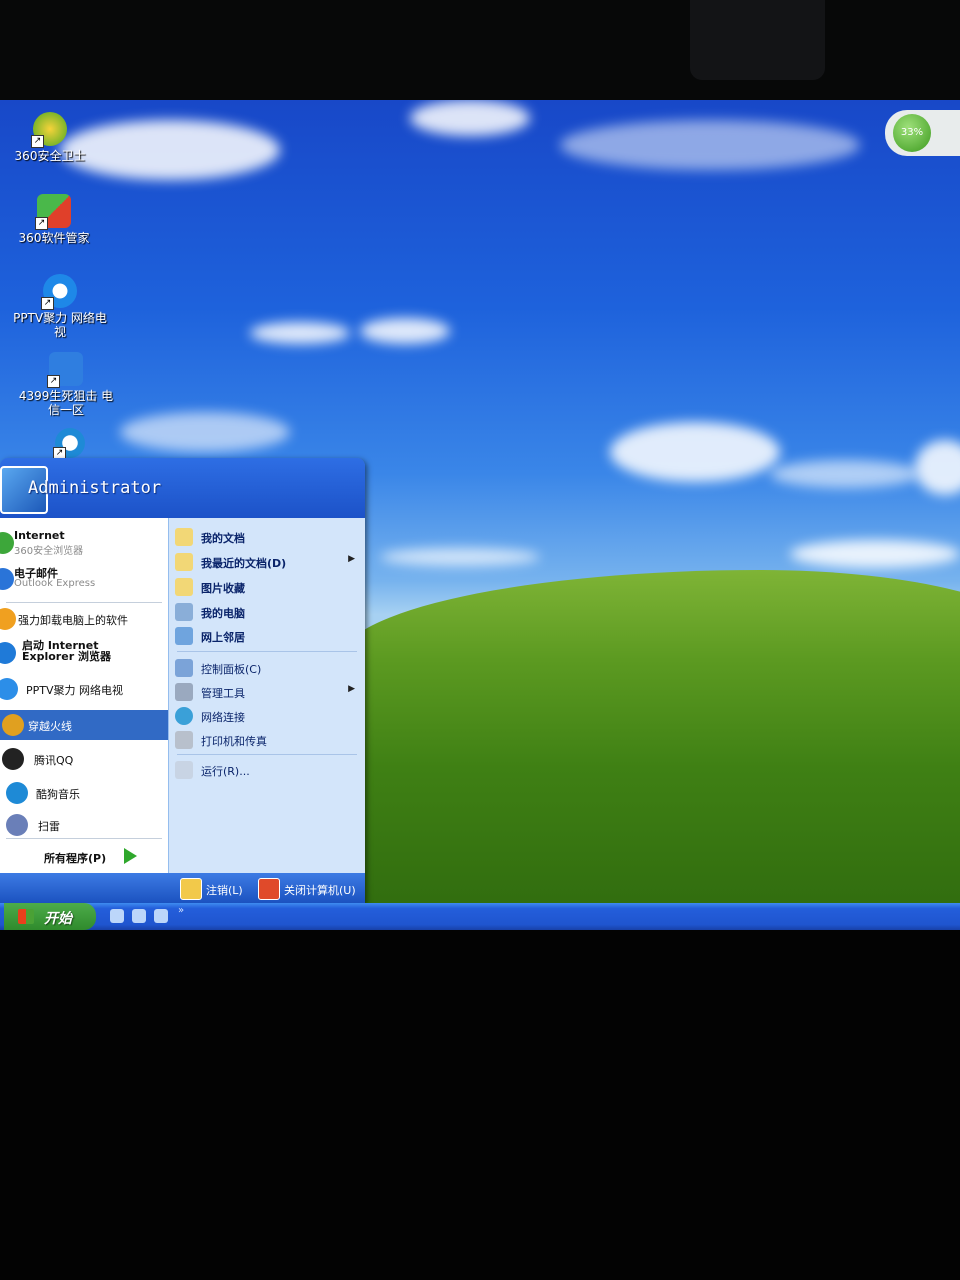 This screenshot has height=1280, width=960. Describe the element at coordinates (13, 759) in the screenshot. I see `qq-penguin-icon` at that location.